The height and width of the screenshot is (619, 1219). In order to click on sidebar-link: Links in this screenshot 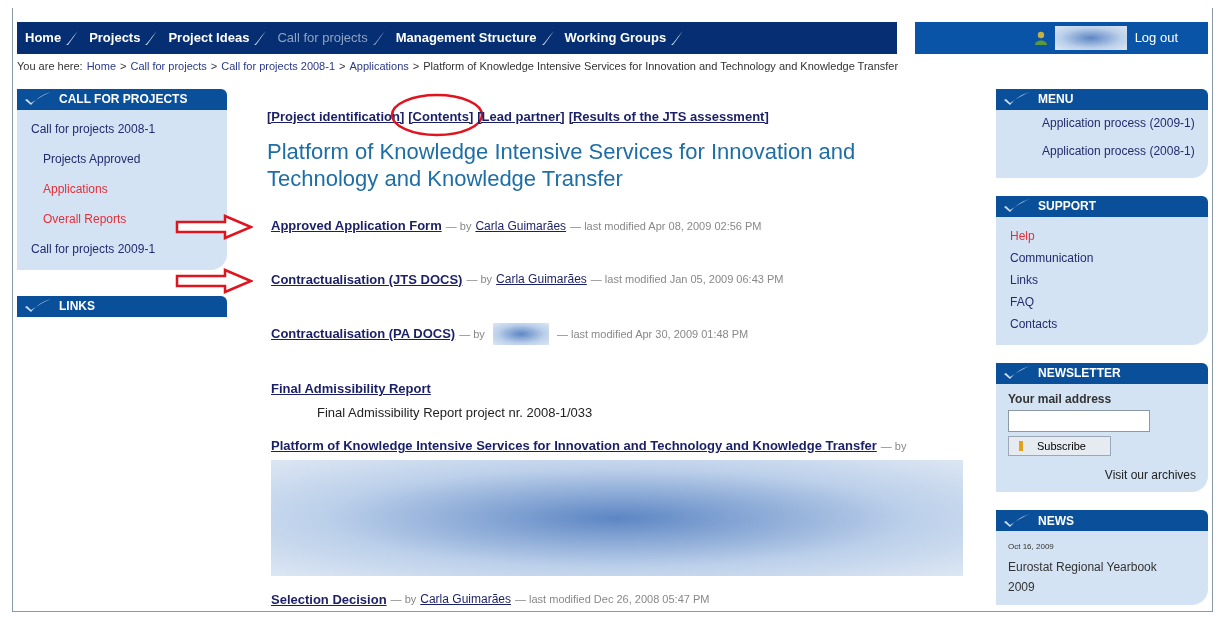, I will do `click(1024, 279)`.